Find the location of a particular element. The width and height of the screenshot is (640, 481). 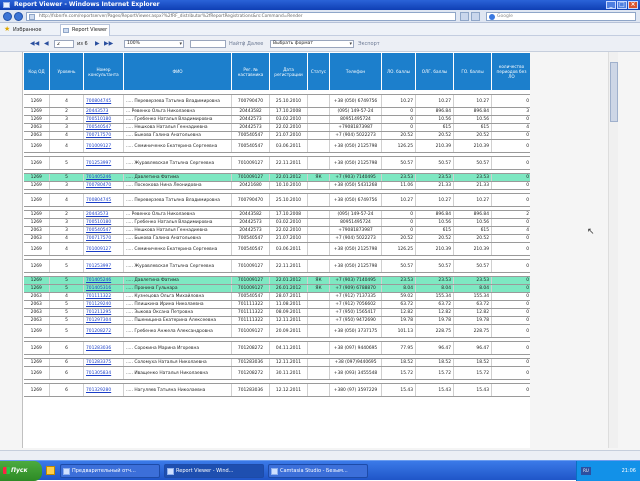

col-header-lo: ЛО. баллы is located at coordinates (398, 71).